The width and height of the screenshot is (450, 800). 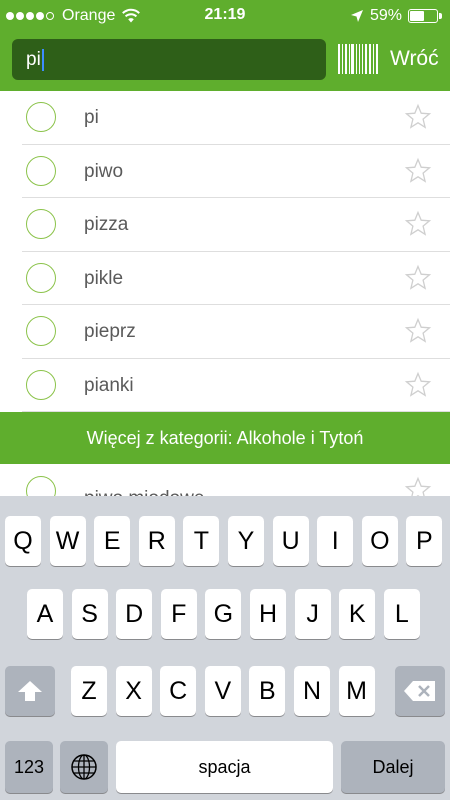 What do you see at coordinates (224, 767) in the screenshot?
I see `space-key: spacja` at bounding box center [224, 767].